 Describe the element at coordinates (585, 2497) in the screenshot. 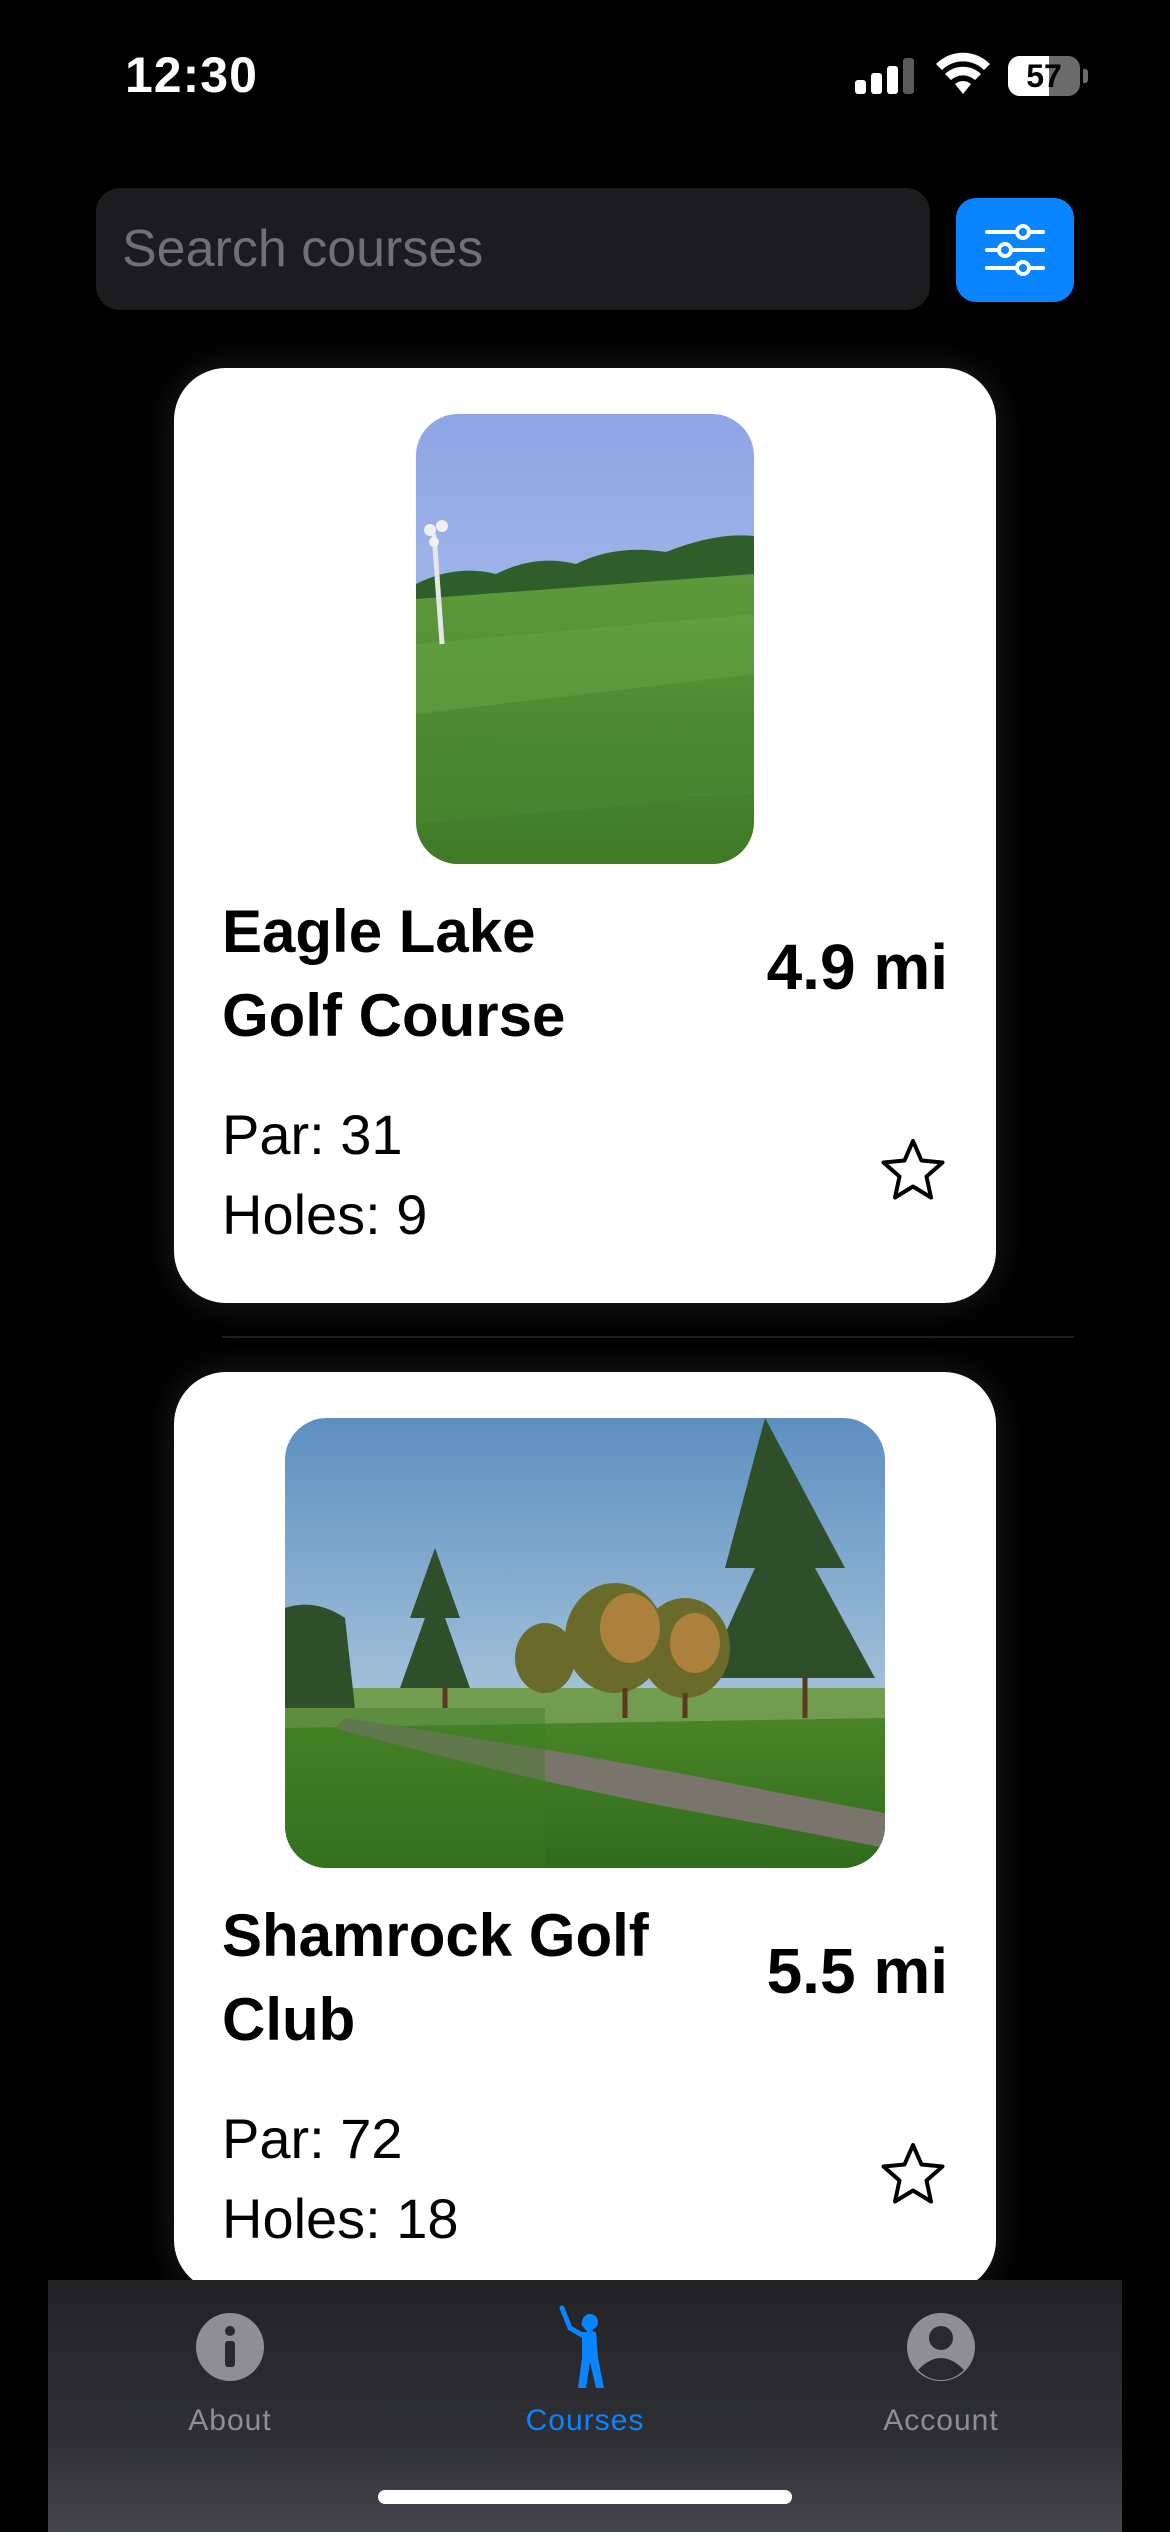

I see `home-indicator` at that location.